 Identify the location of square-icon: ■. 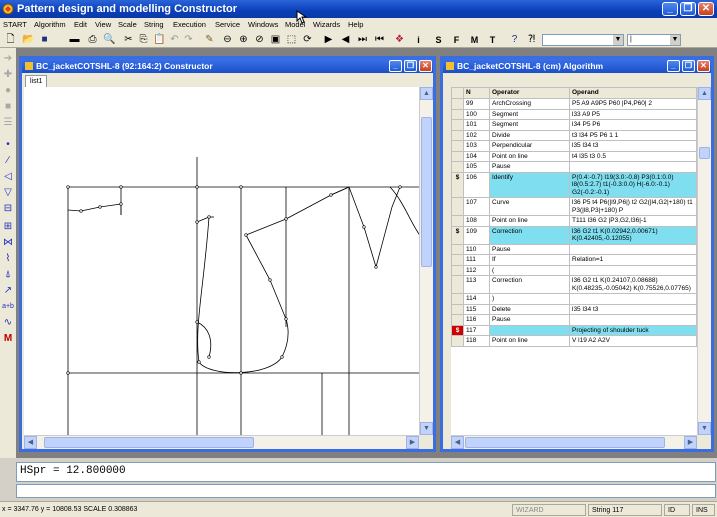
(8, 107).